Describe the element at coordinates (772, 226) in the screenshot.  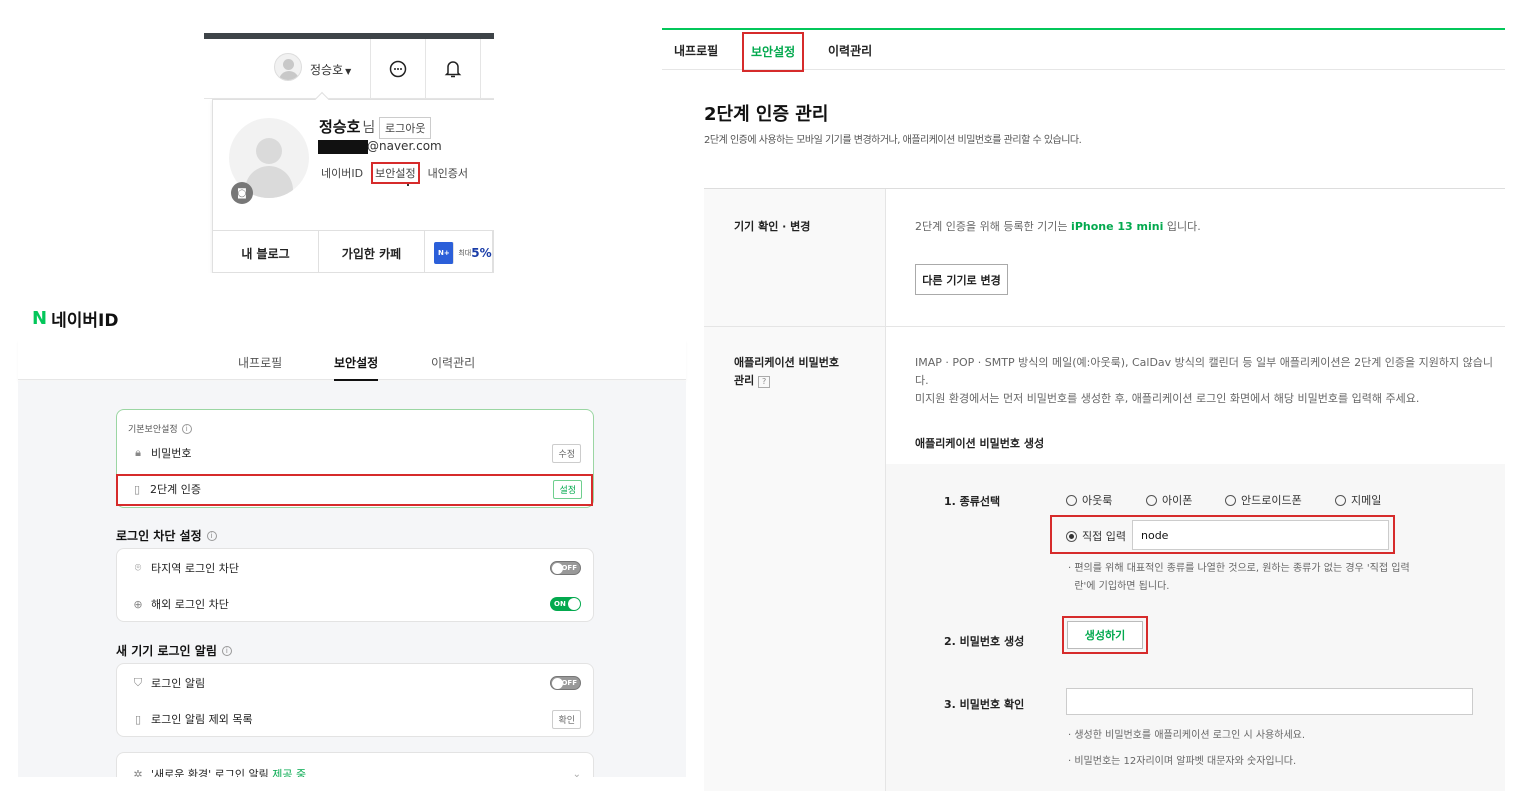
I see `device-label: 기기 확인 · 변경` at that location.